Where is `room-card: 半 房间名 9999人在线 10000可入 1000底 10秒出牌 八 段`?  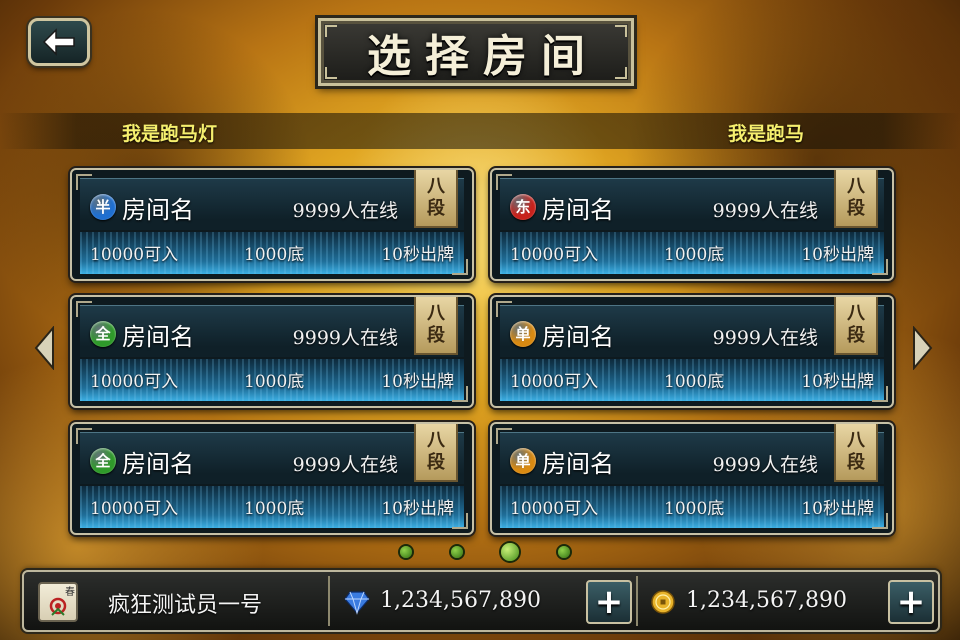 room-card: 半 房间名 9999人在线 10000可入 1000底 10秒出牌 八 段 is located at coordinates (272, 224).